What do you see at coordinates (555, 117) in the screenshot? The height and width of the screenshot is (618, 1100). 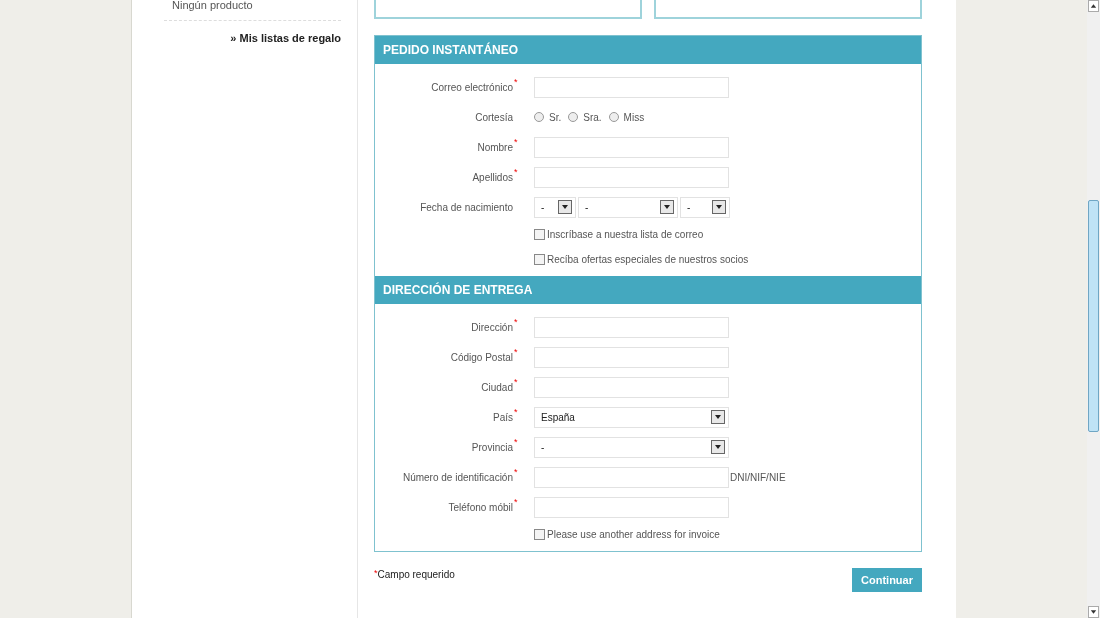 I see `radio-label: Sr.` at bounding box center [555, 117].